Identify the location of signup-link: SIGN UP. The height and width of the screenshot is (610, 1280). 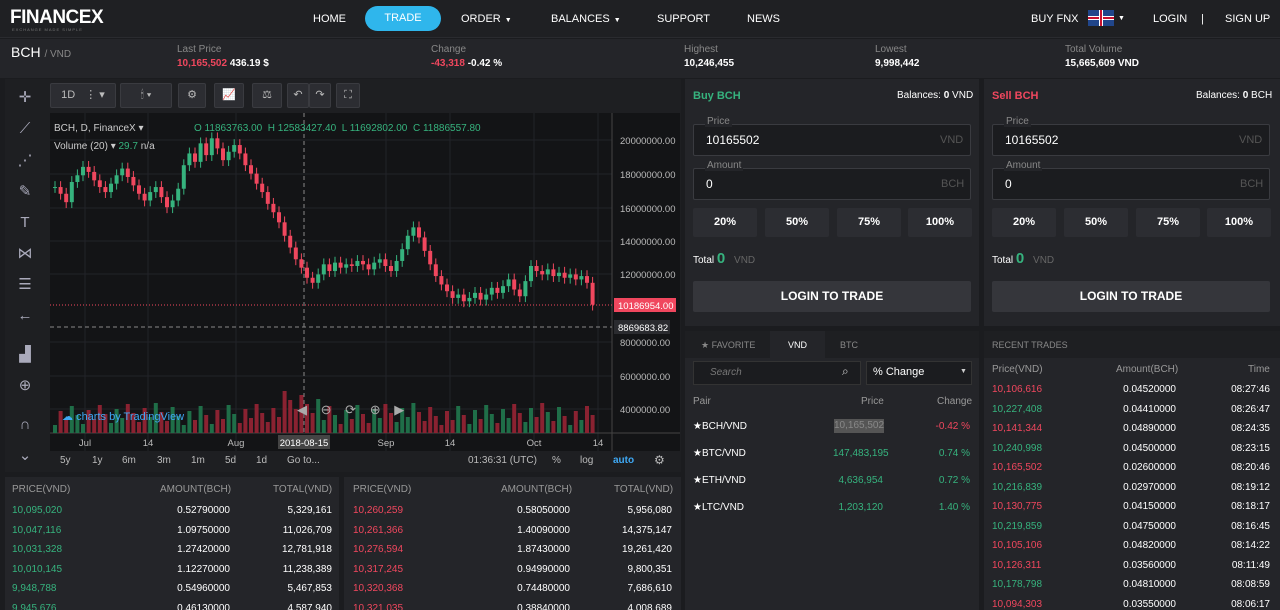
(1247, 19).